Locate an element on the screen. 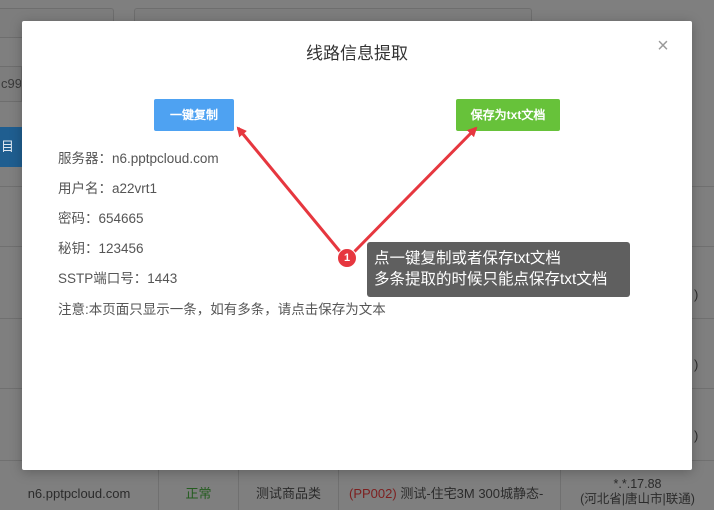 Image resolution: width=714 pixels, height=510 pixels. server-label: 服务器： is located at coordinates (85, 158).